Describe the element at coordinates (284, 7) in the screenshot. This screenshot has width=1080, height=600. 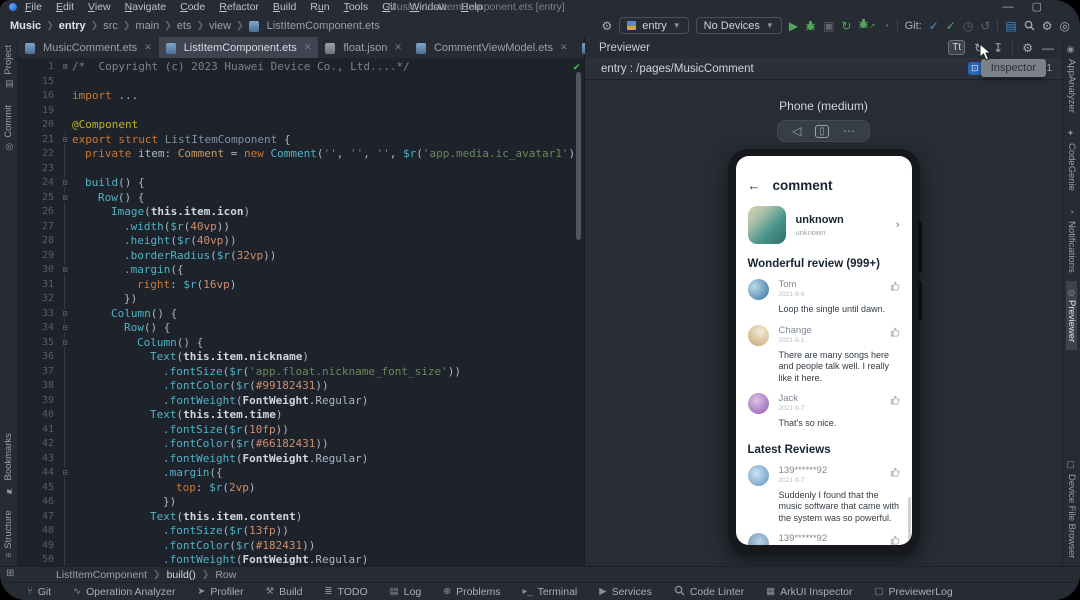
I see `menu-build: Build` at that location.